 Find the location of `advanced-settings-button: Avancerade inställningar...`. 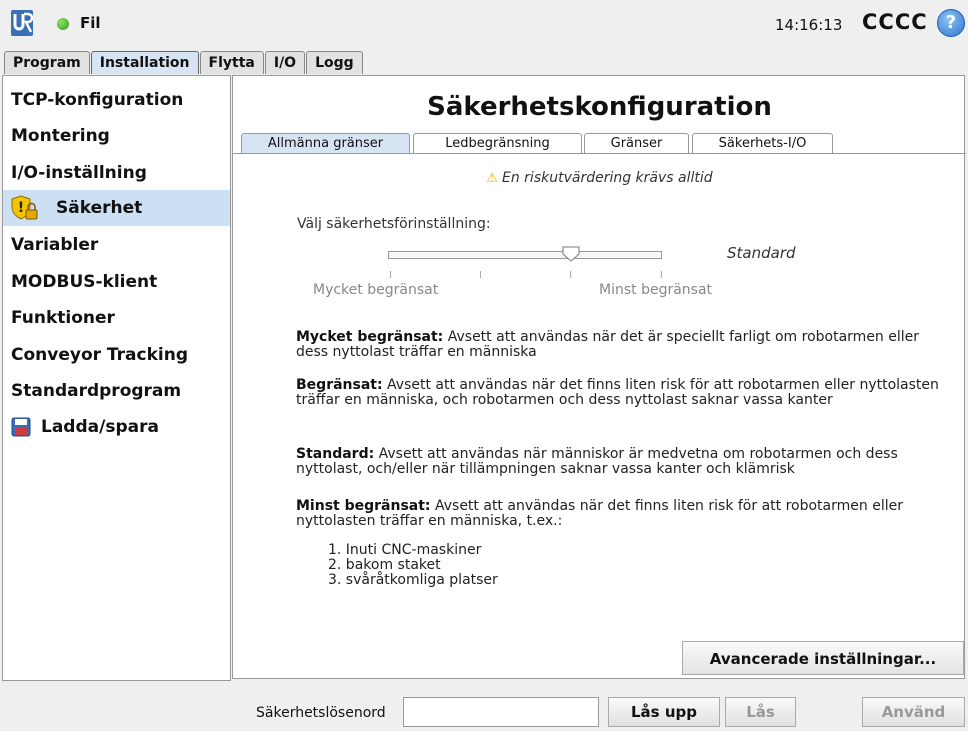

advanced-settings-button: Avancerade inställningar... is located at coordinates (823, 658).